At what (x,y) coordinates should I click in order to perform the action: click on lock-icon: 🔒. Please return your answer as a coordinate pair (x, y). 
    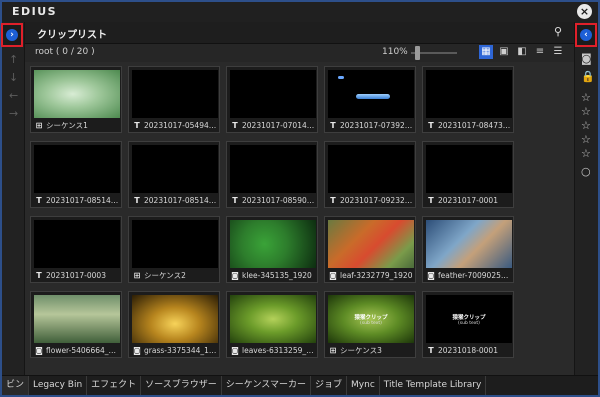
    Looking at the image, I should click on (588, 76).